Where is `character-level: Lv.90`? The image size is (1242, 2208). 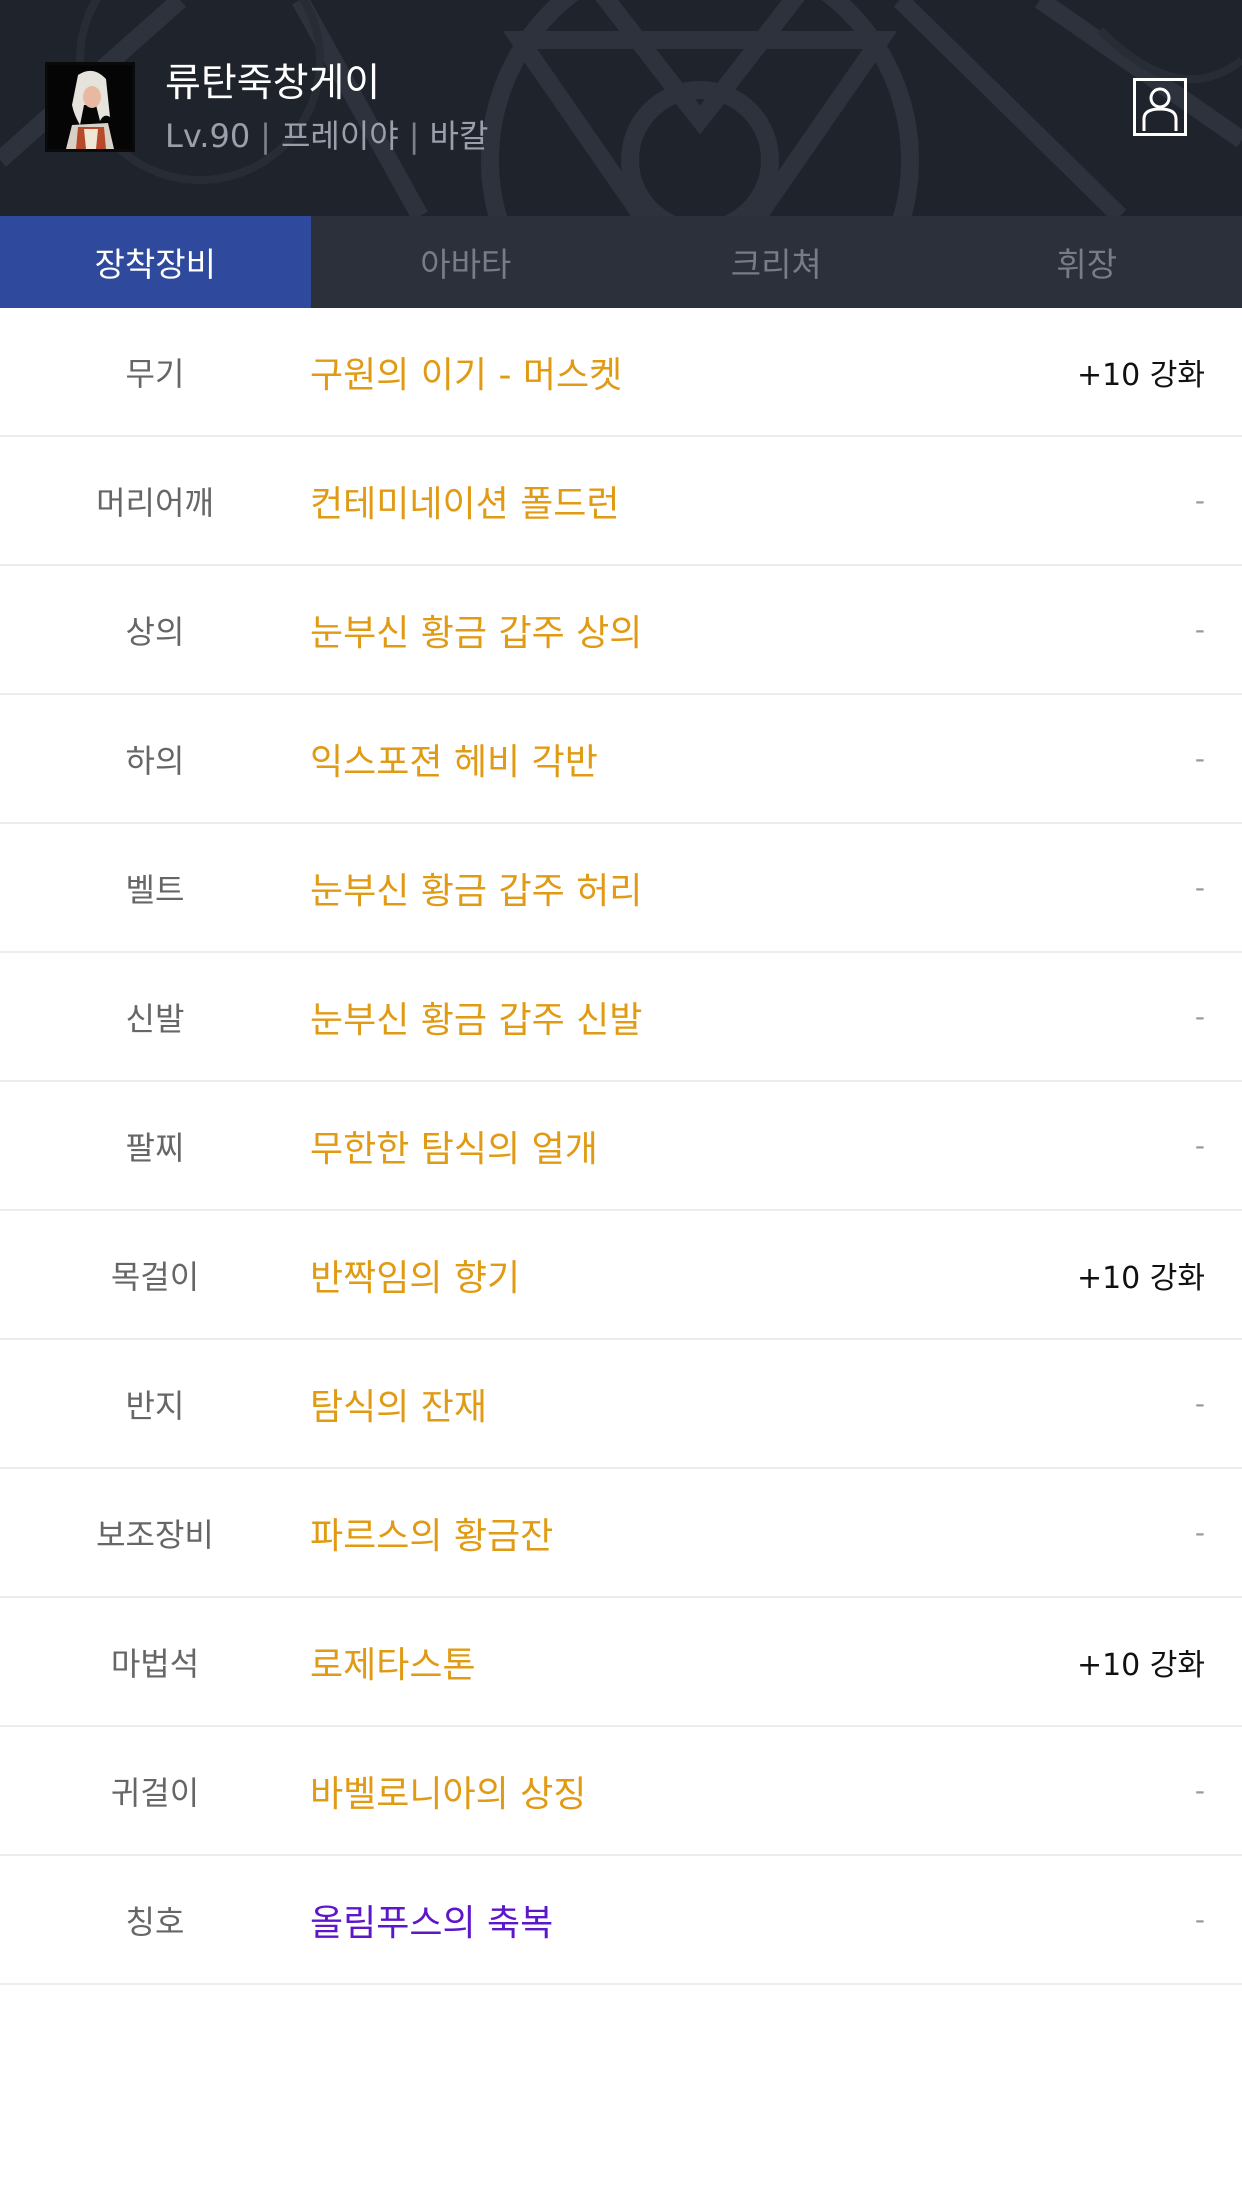 character-level: Lv.90 is located at coordinates (208, 136).